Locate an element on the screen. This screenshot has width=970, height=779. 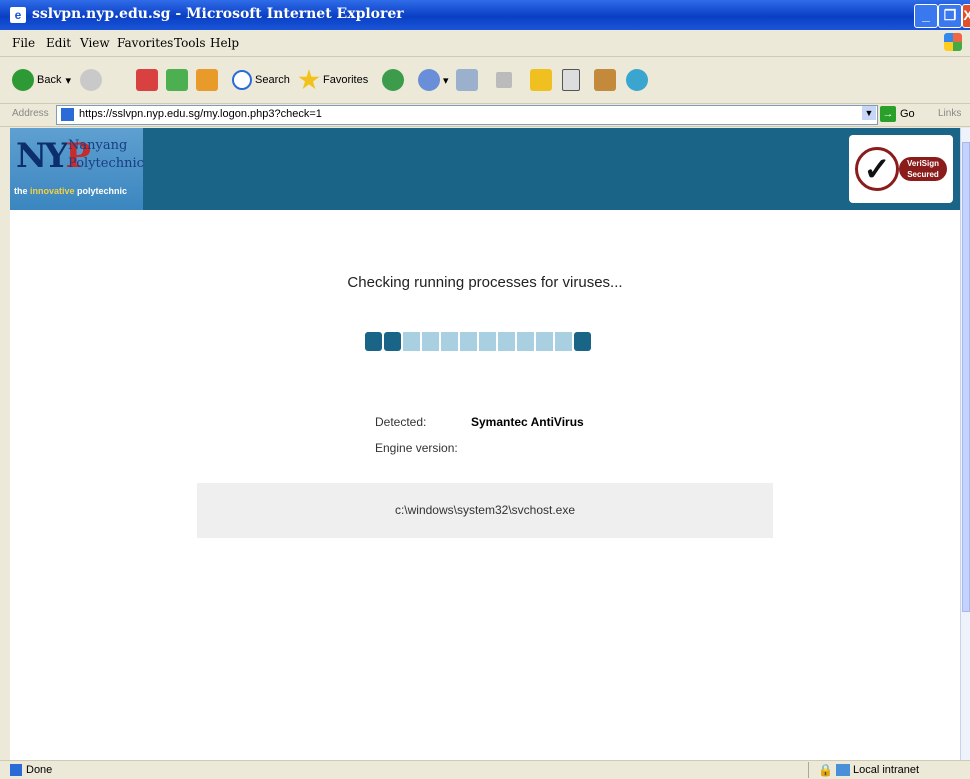
current-file-box: c:\windows\system32\svchost.exe is located at coordinates (485, 510).